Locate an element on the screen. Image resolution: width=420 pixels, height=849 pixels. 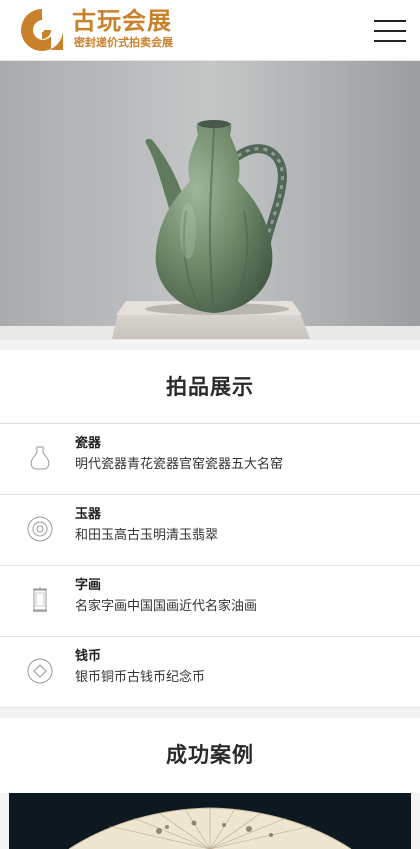
logo-mark-icon is located at coordinates (42, 30).